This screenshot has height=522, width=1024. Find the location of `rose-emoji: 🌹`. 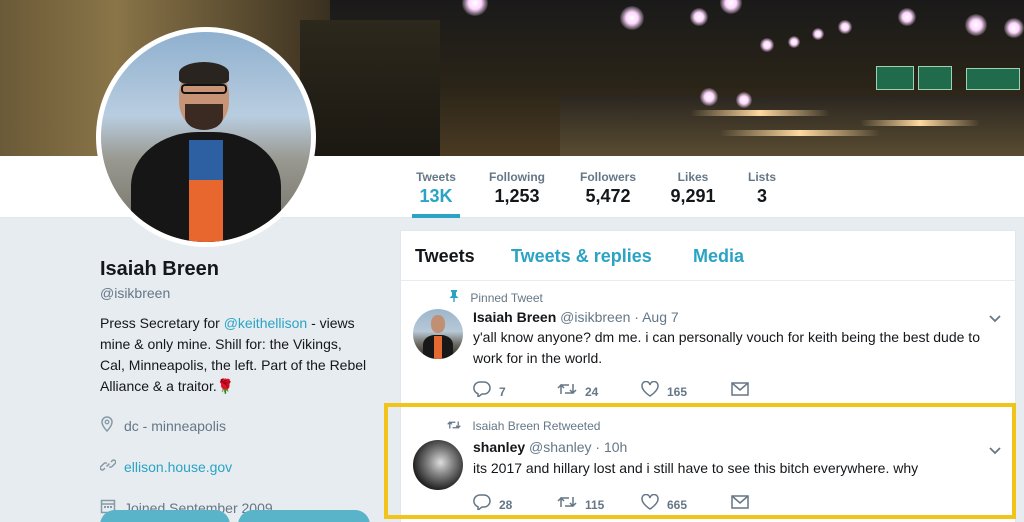

rose-emoji: 🌹 is located at coordinates (225, 386).